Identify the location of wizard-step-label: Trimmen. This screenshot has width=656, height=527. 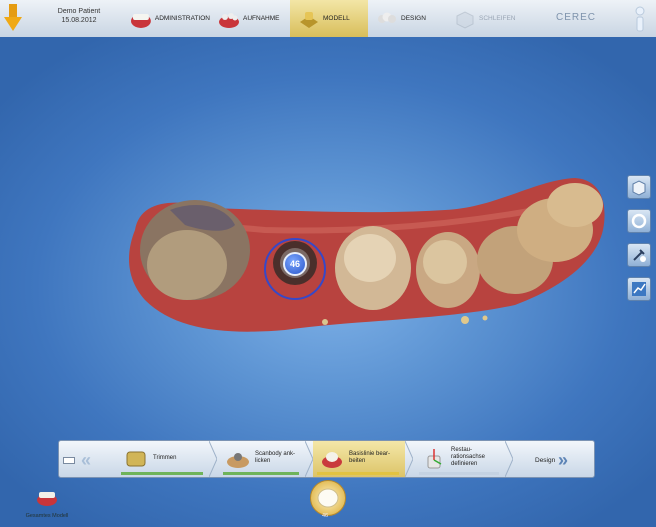
(165, 458).